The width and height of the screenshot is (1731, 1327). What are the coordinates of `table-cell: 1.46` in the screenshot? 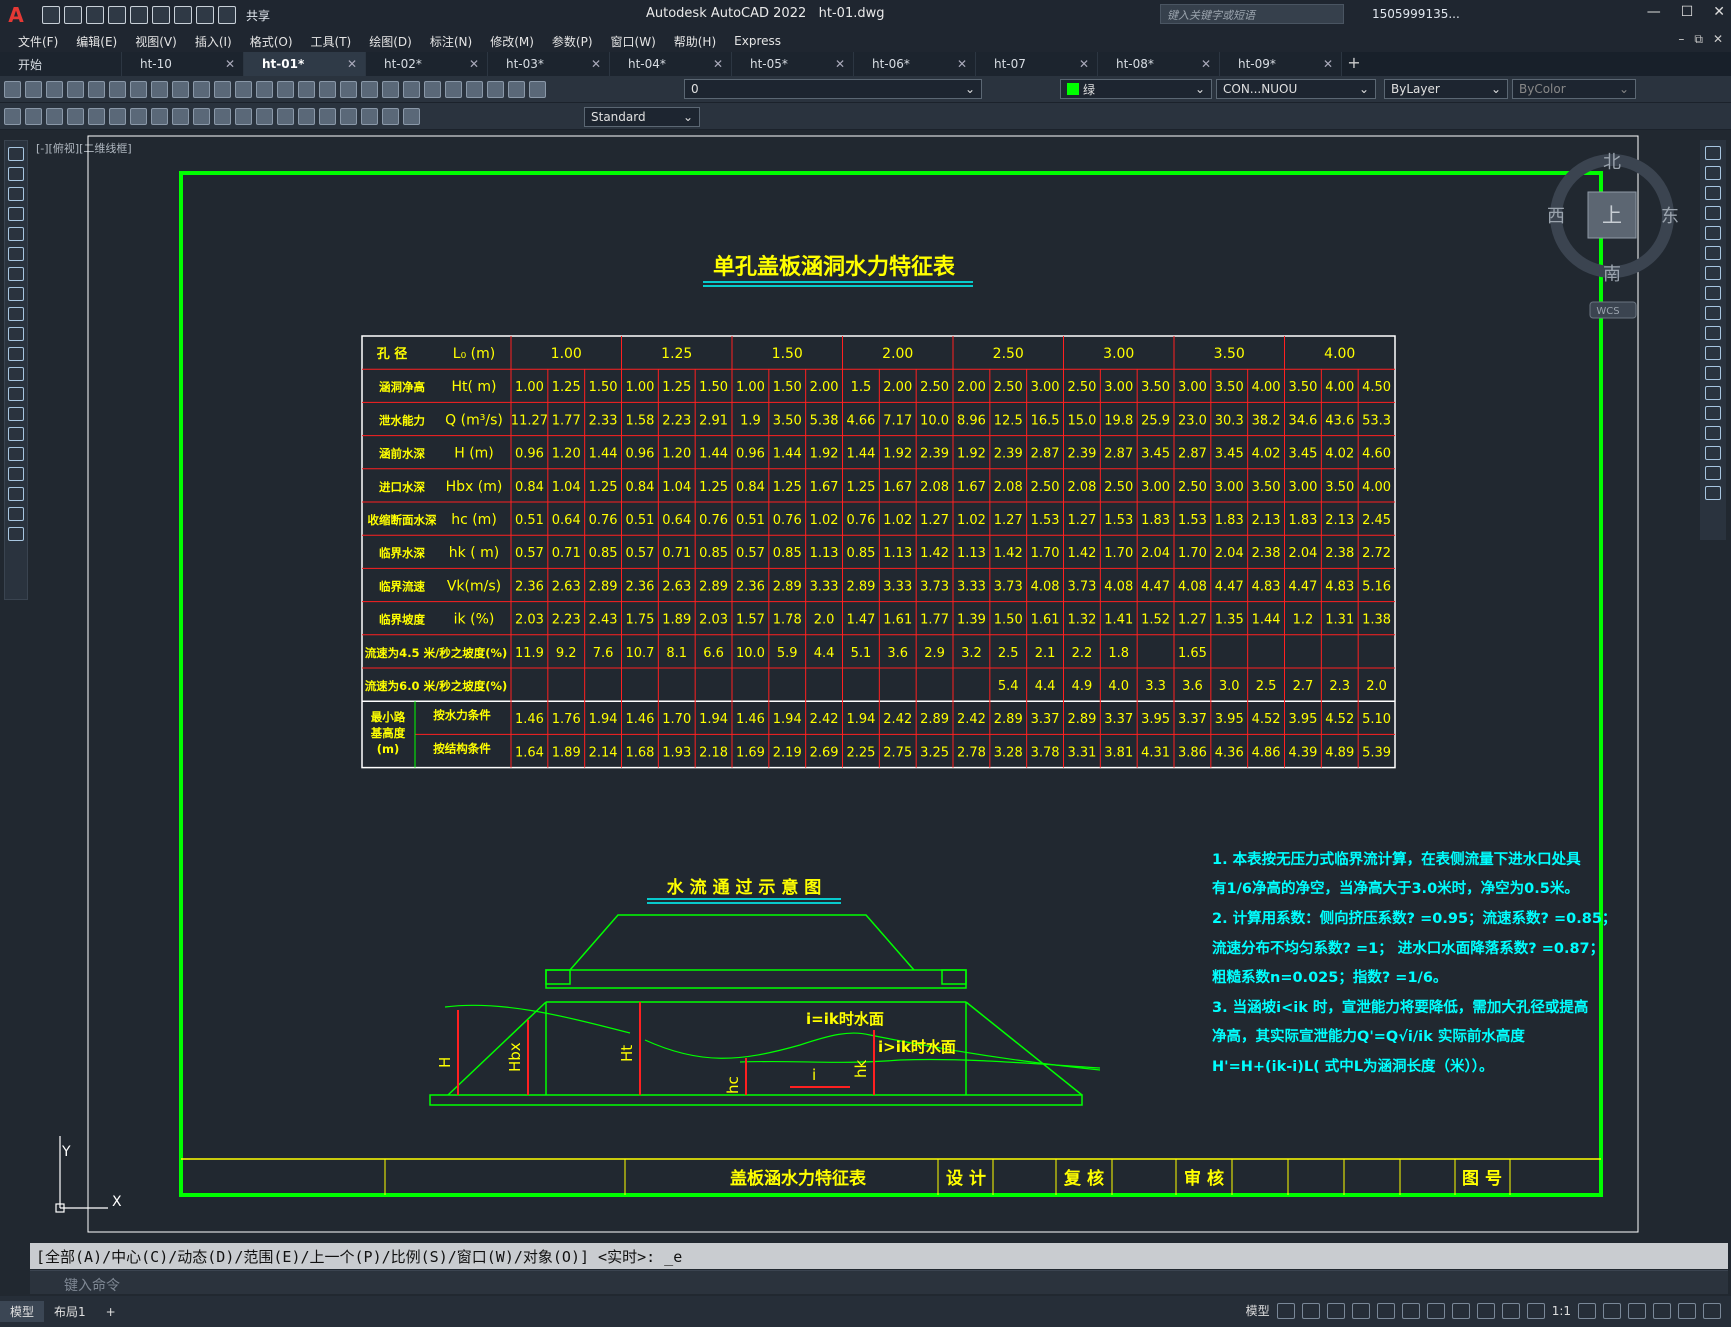 It's located at (639, 719).